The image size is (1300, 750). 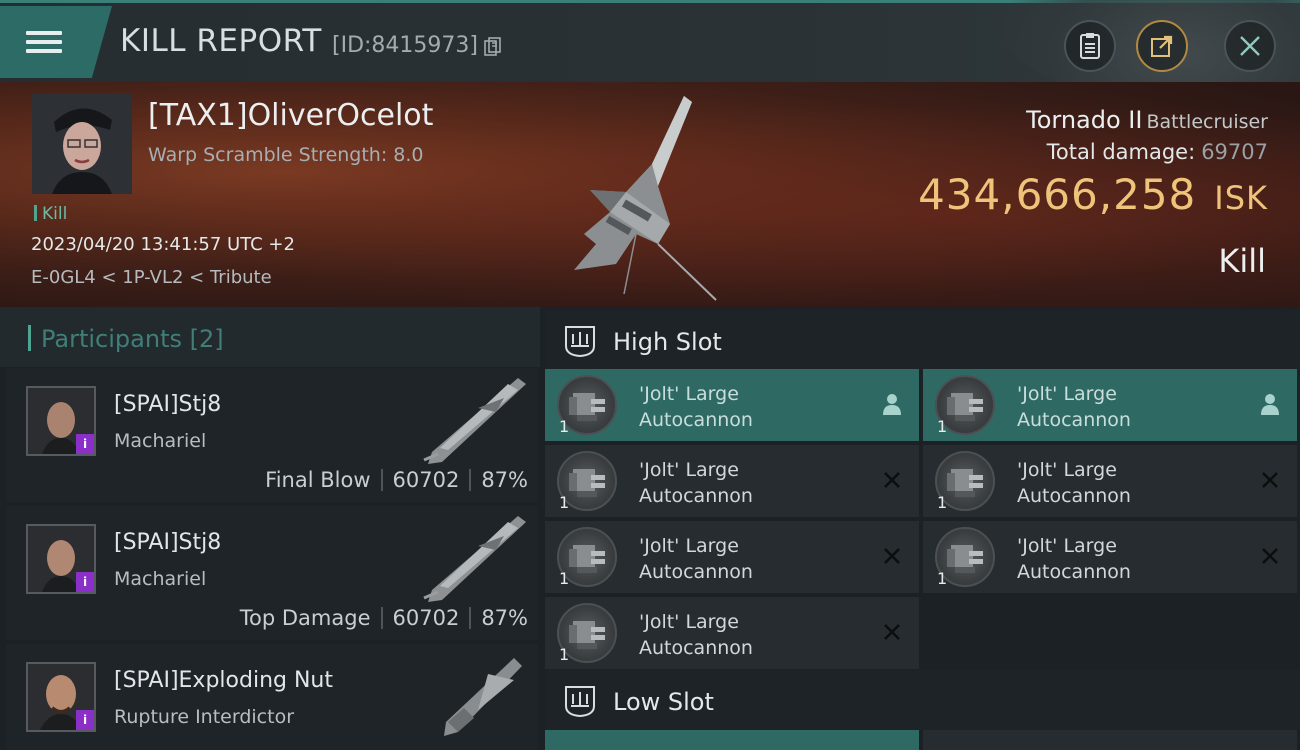 What do you see at coordinates (151, 277) in the screenshot?
I see `kill-location: E-0GL4 < 1P-VL2 < Tribute` at bounding box center [151, 277].